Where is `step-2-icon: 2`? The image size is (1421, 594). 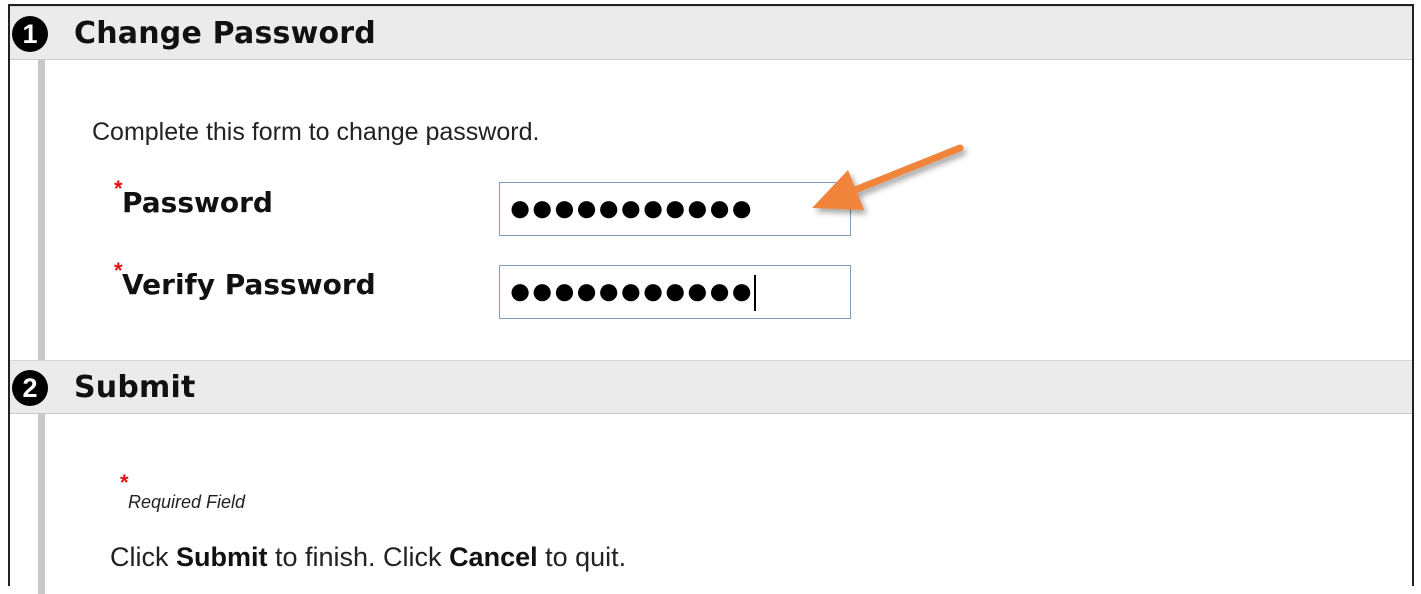 step-2-icon: 2 is located at coordinates (30, 388).